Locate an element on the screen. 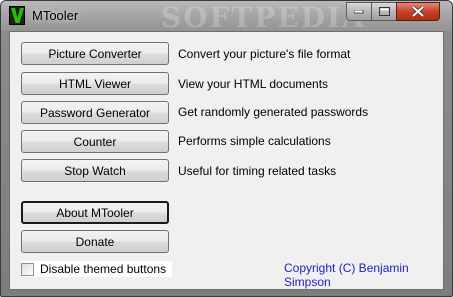 The image size is (453, 297). maximize-button is located at coordinates (384, 11).